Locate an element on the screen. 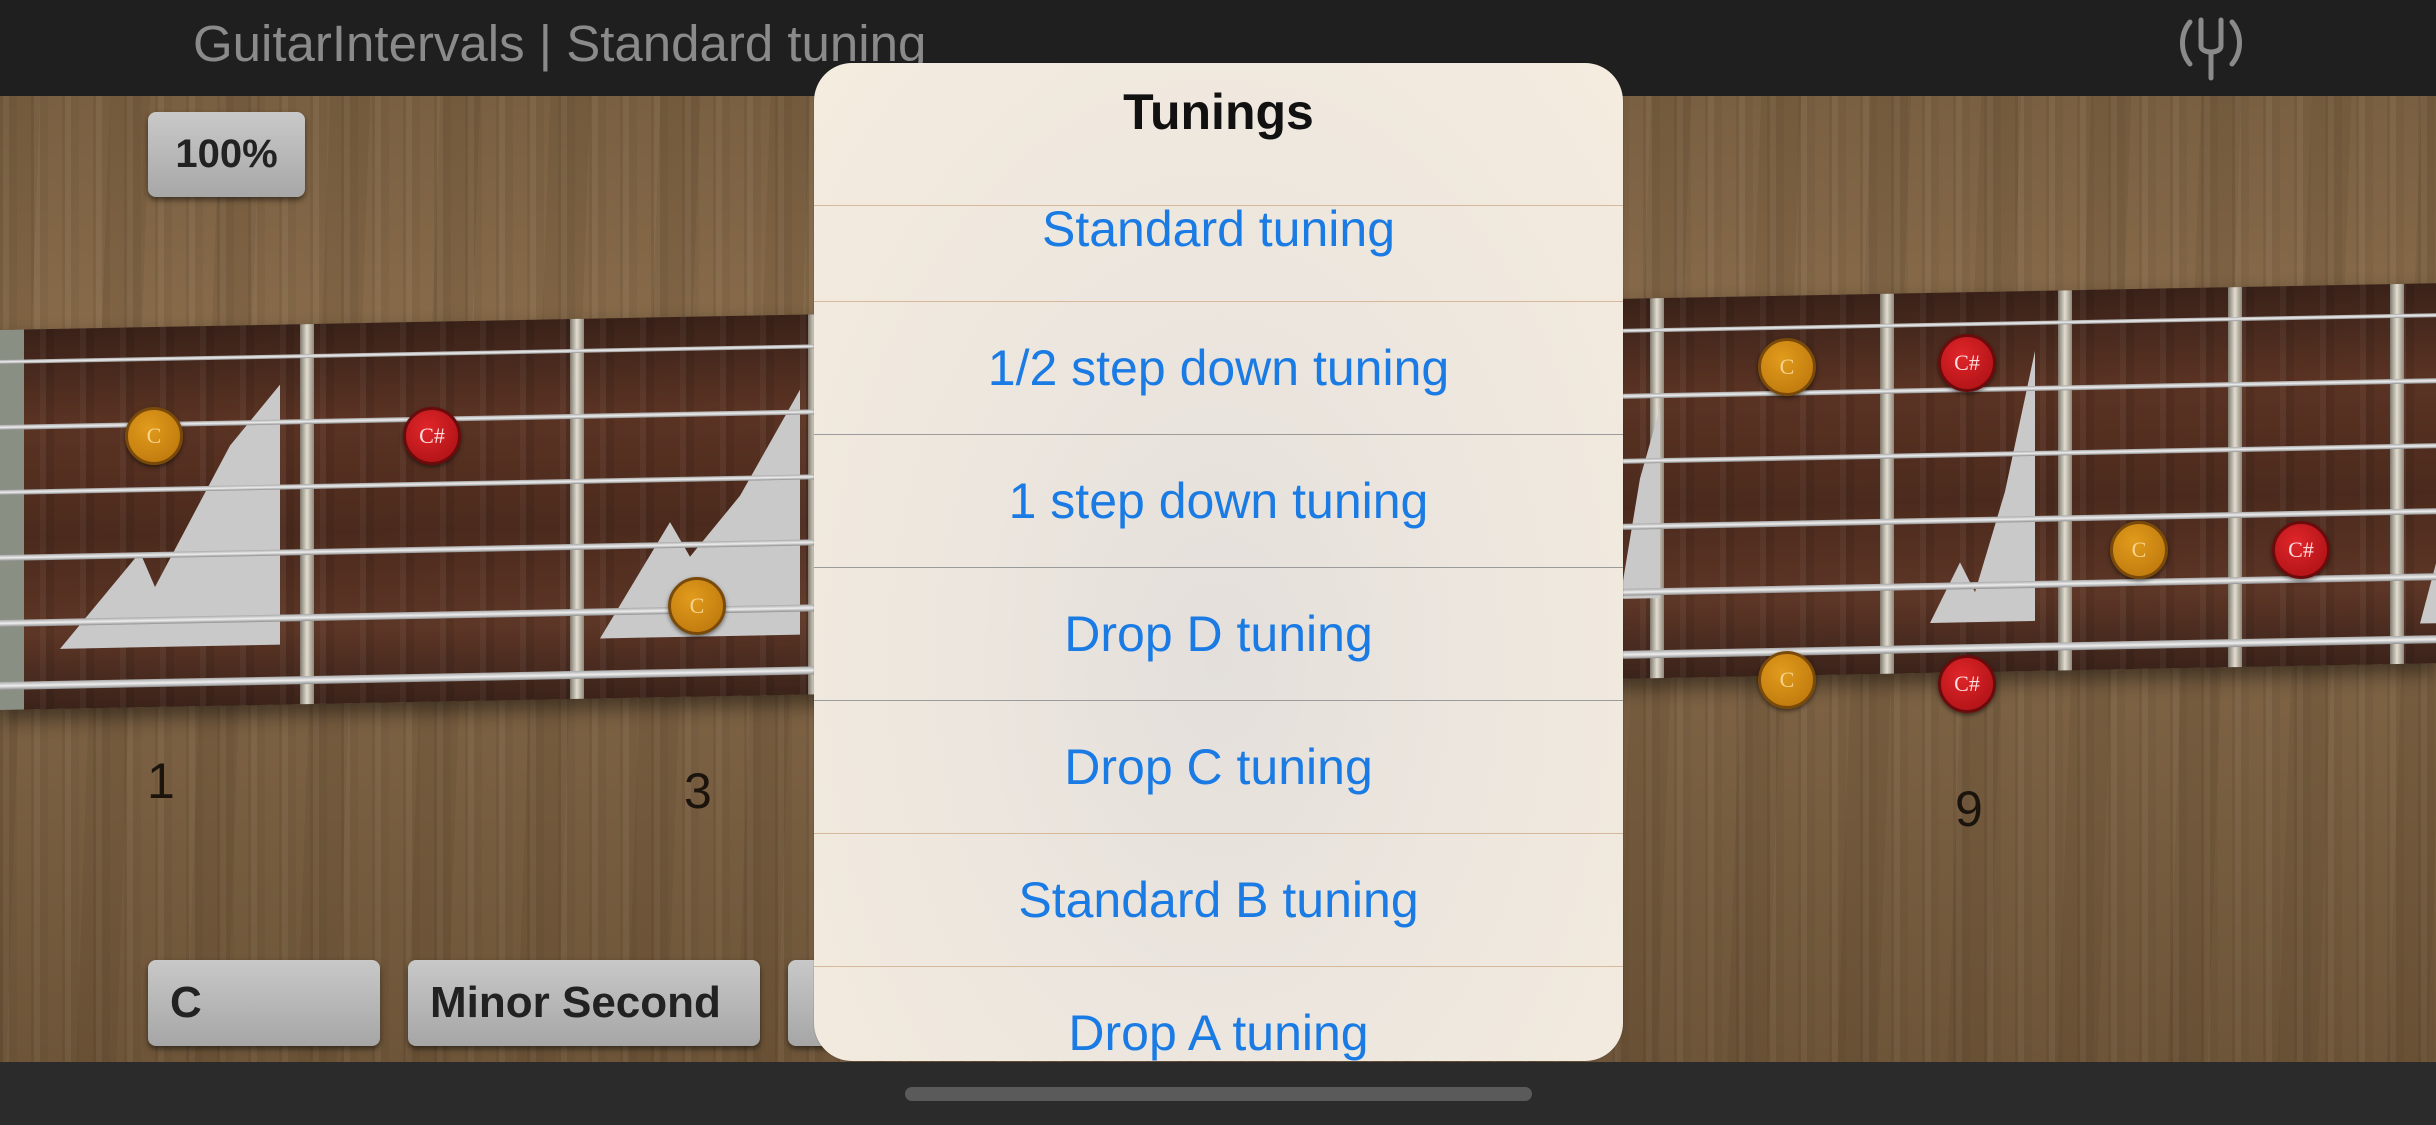 The height and width of the screenshot is (1125, 2436). tuning-option-label: Drop C tuning is located at coordinates (1218, 767).